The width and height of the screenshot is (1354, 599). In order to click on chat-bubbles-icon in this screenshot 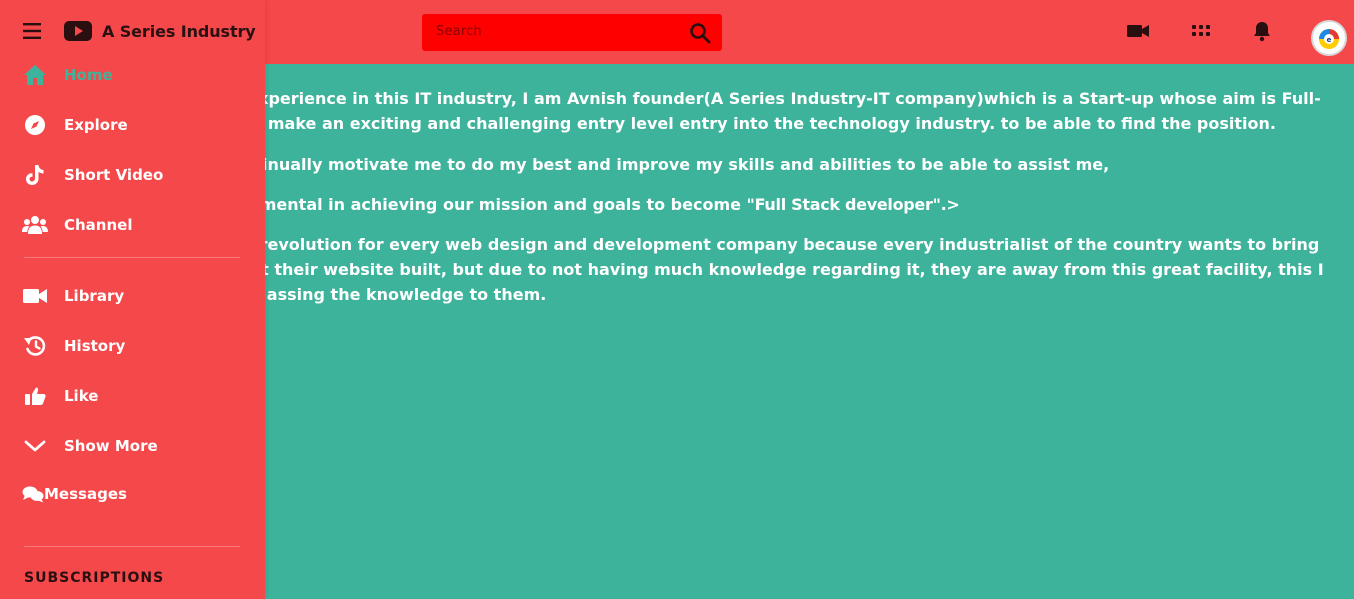, I will do `click(33, 494)`.